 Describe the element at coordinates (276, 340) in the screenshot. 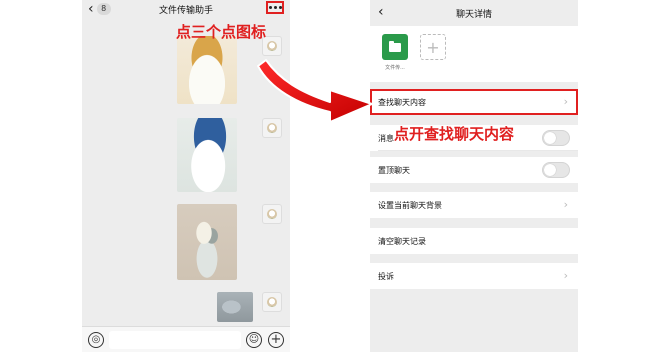

I see `plus-icon: +` at that location.